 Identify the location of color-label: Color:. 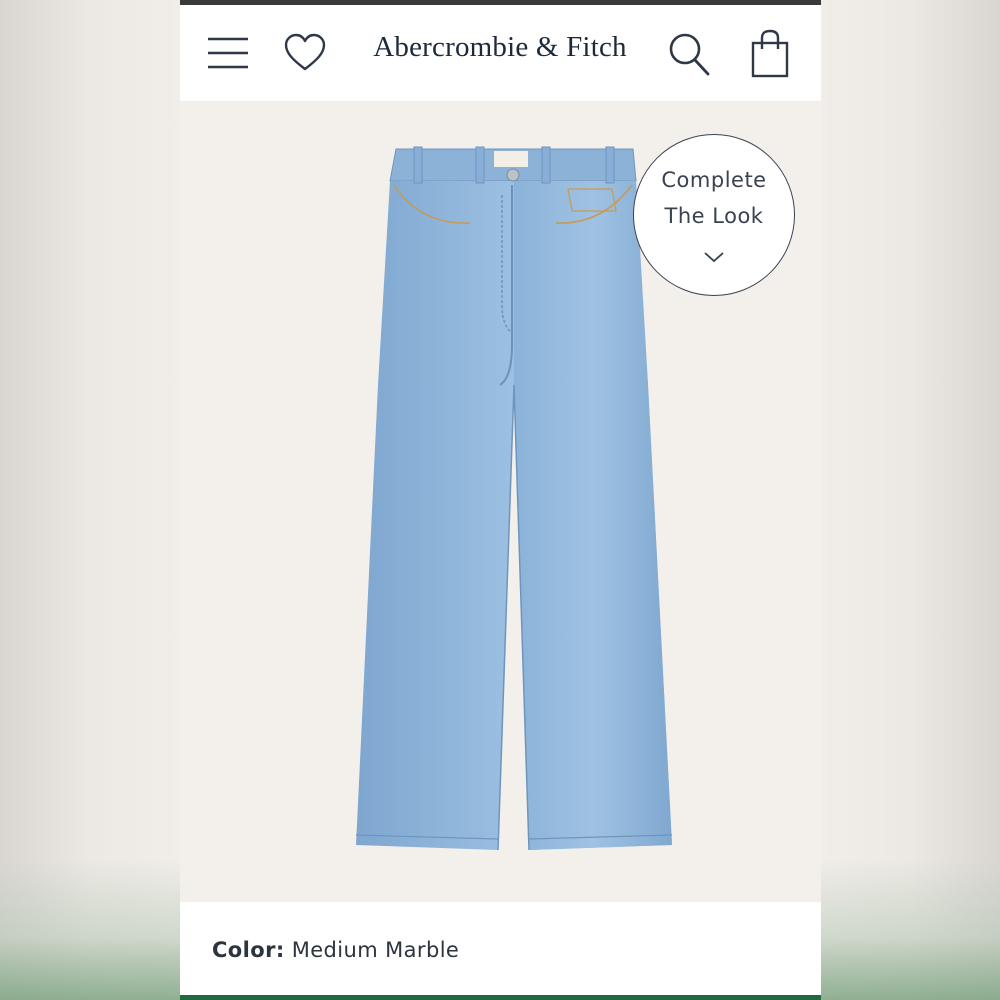
(248, 950).